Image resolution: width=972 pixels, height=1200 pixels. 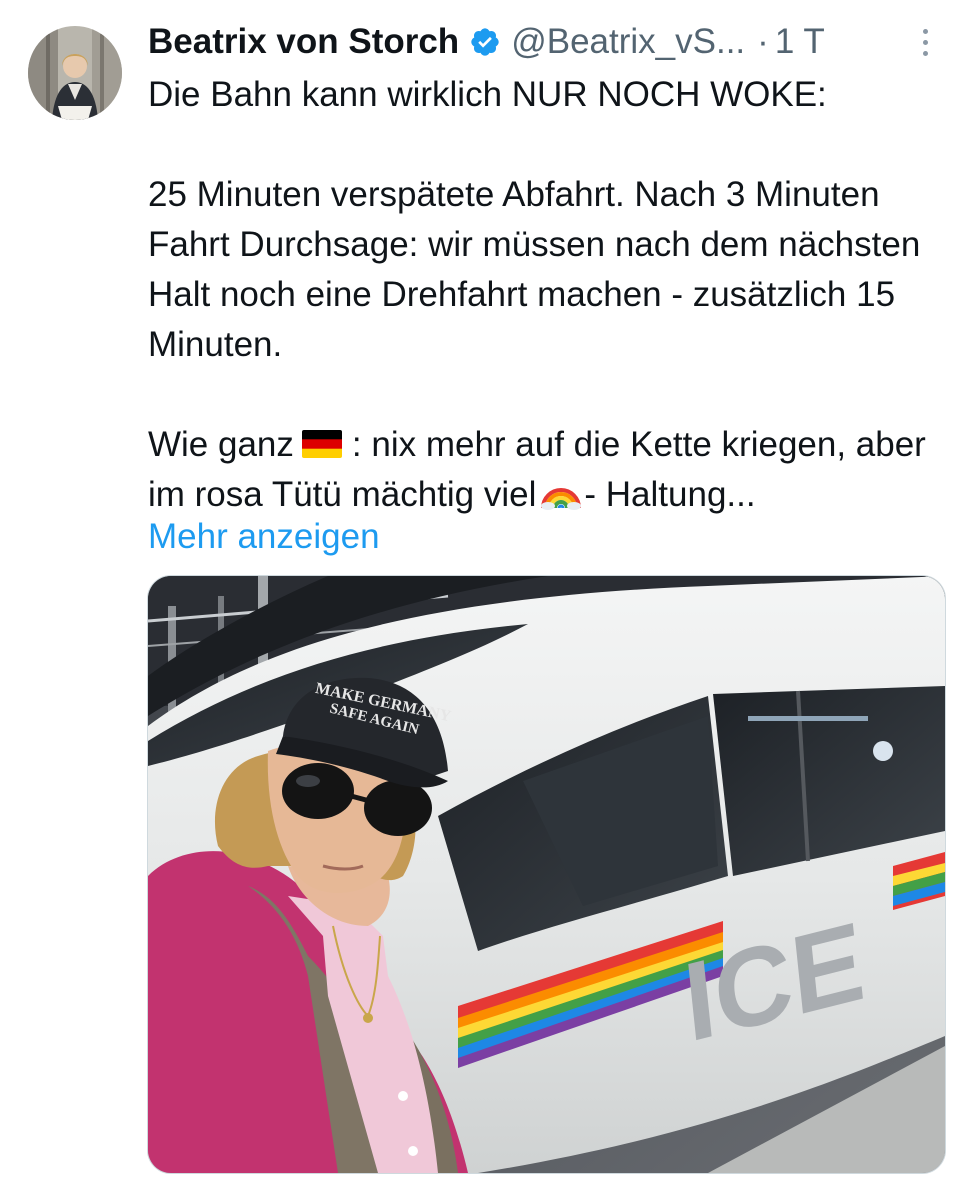 What do you see at coordinates (561, 492) in the screenshot?
I see `rainbow-emoji` at bounding box center [561, 492].